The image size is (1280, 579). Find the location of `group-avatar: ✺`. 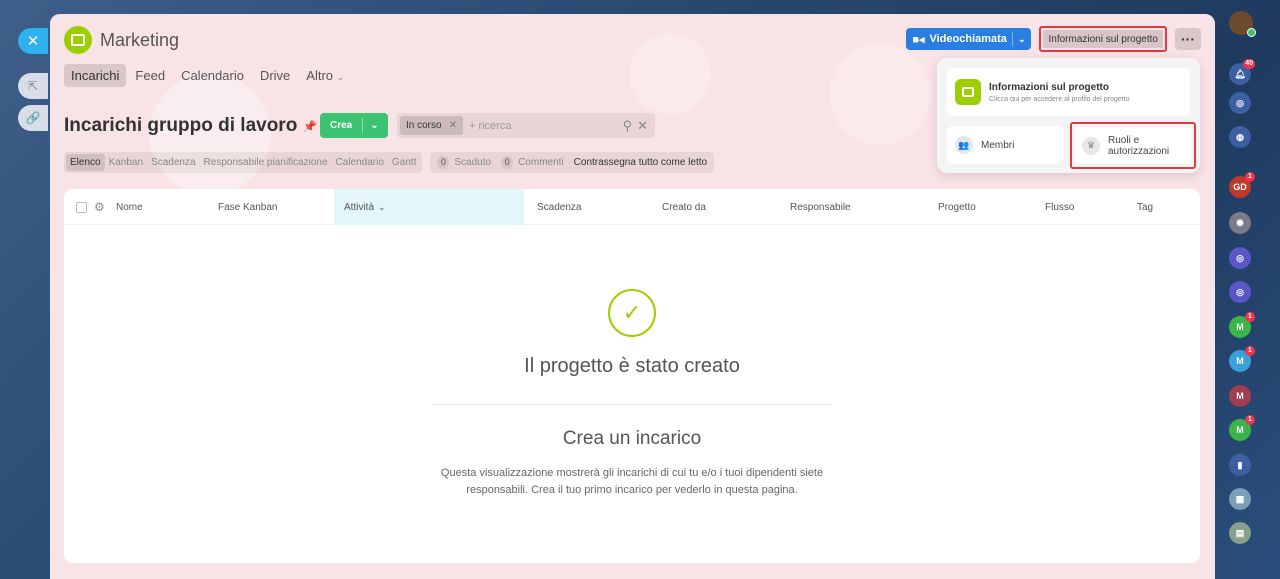

group-avatar: ✺ is located at coordinates (1240, 223).